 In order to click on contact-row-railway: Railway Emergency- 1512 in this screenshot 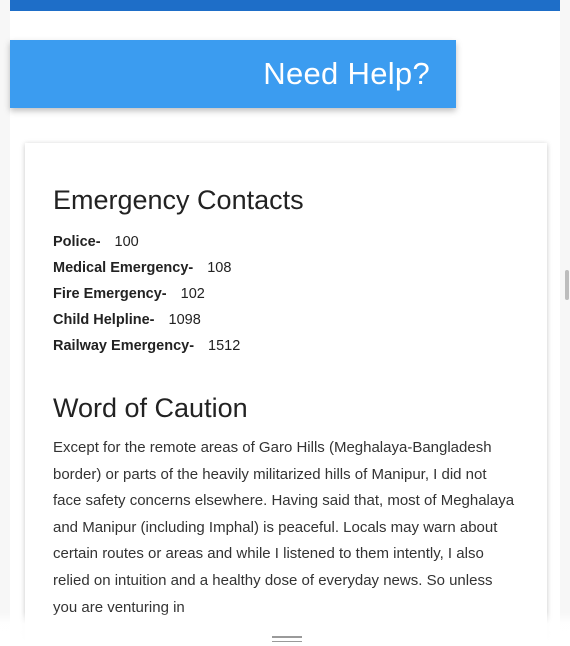, I will do `click(286, 346)`.